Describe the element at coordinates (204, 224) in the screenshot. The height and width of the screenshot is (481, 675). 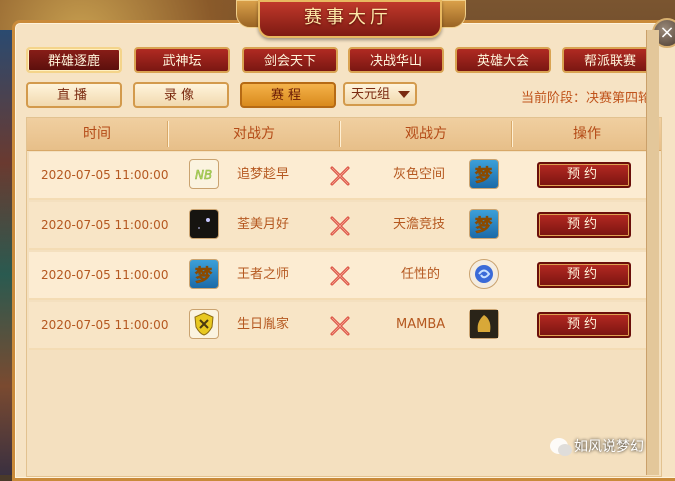
I see `dark-night-logo-icon` at that location.